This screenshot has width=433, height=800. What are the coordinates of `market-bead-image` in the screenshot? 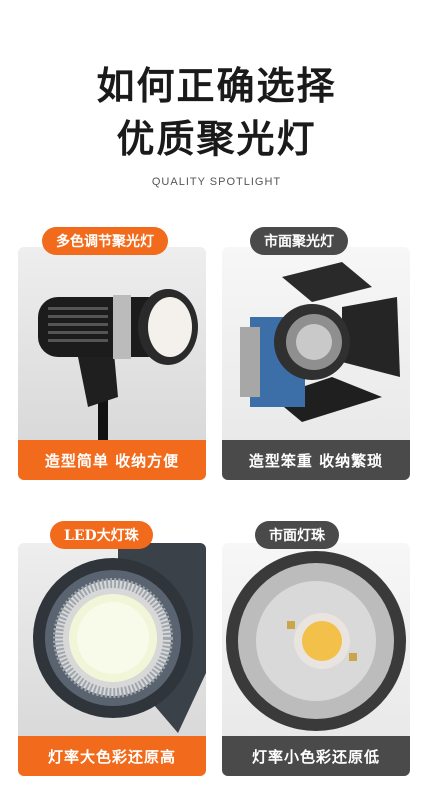 It's located at (316, 639).